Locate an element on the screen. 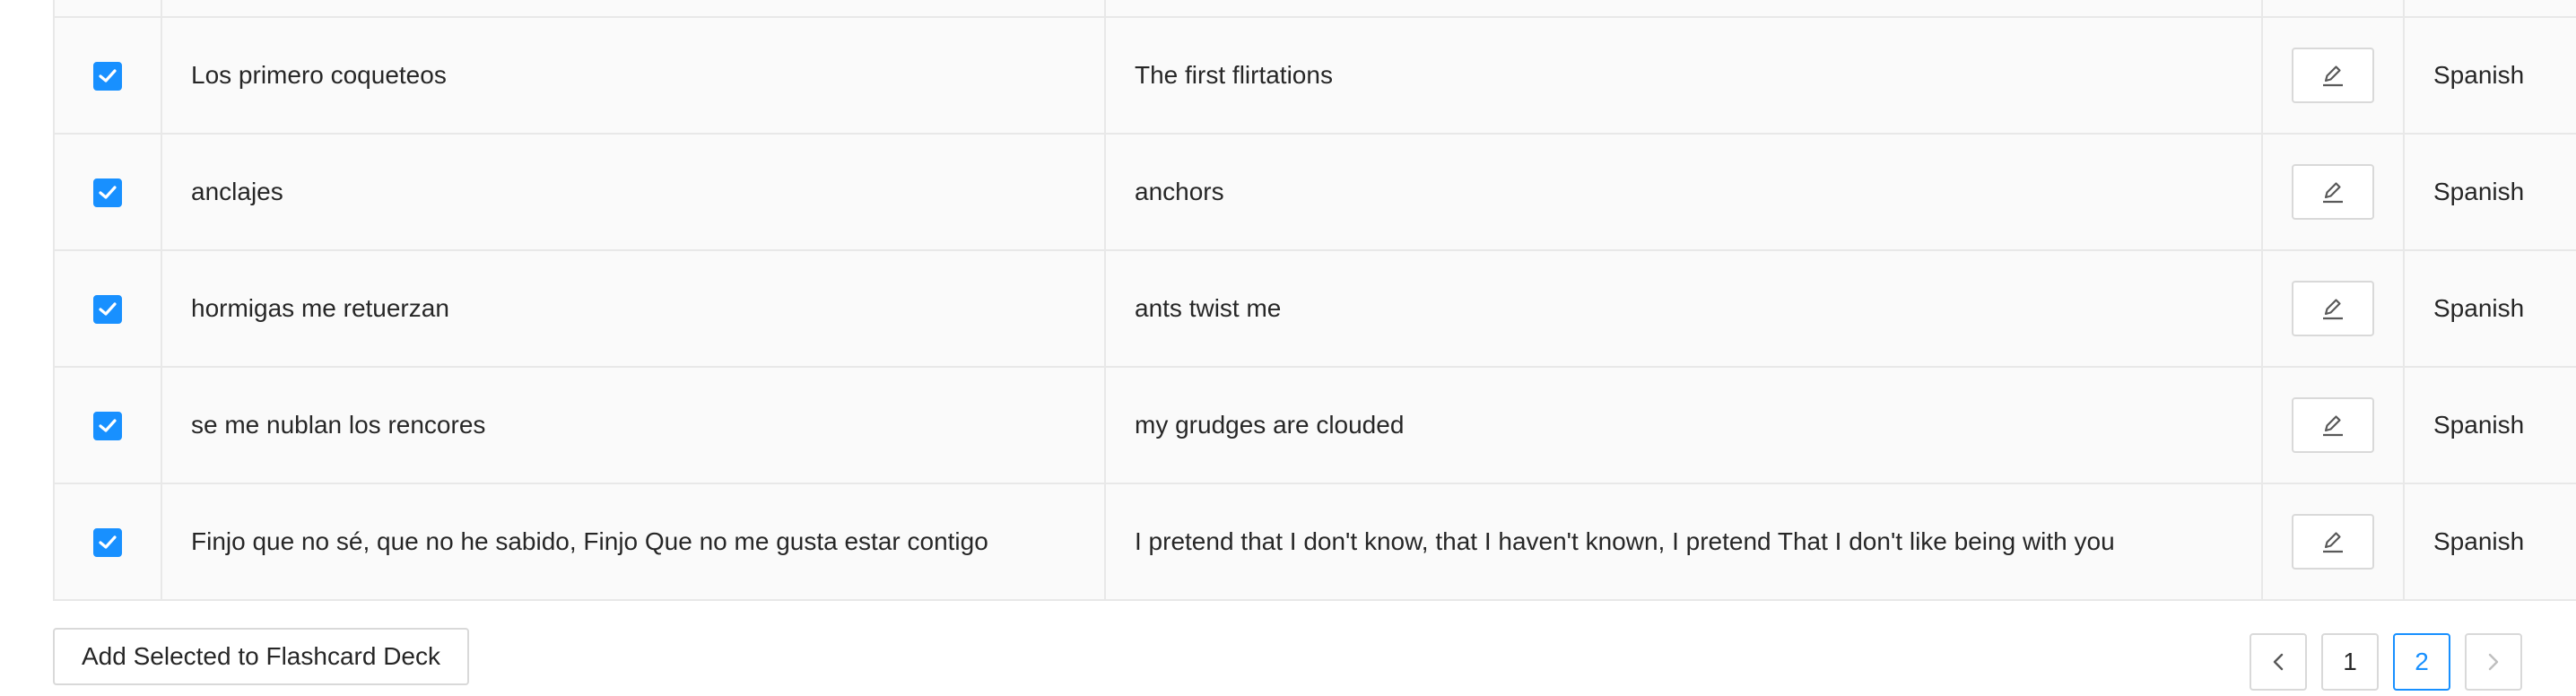  prev-page-button is located at coordinates (2278, 662).